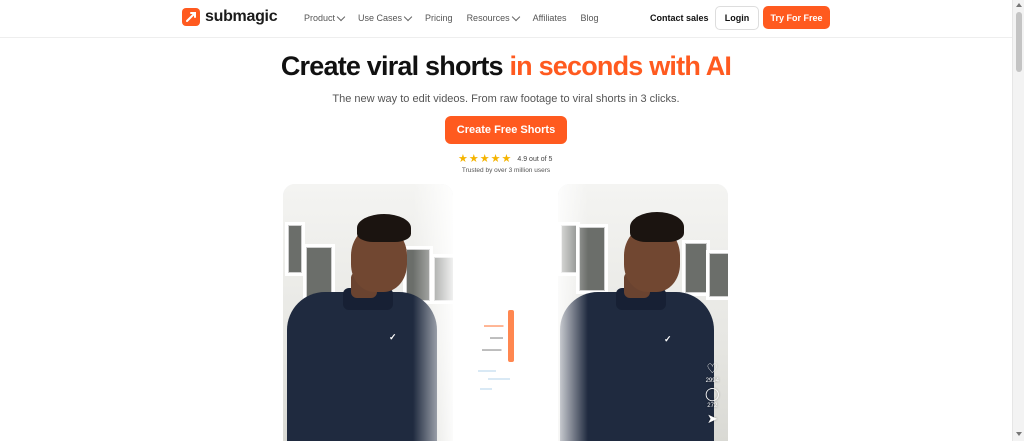 Image resolution: width=1024 pixels, height=441 pixels. Describe the element at coordinates (506, 66) in the screenshot. I see `hero-title: Create viral shorts in seconds with AI` at that location.